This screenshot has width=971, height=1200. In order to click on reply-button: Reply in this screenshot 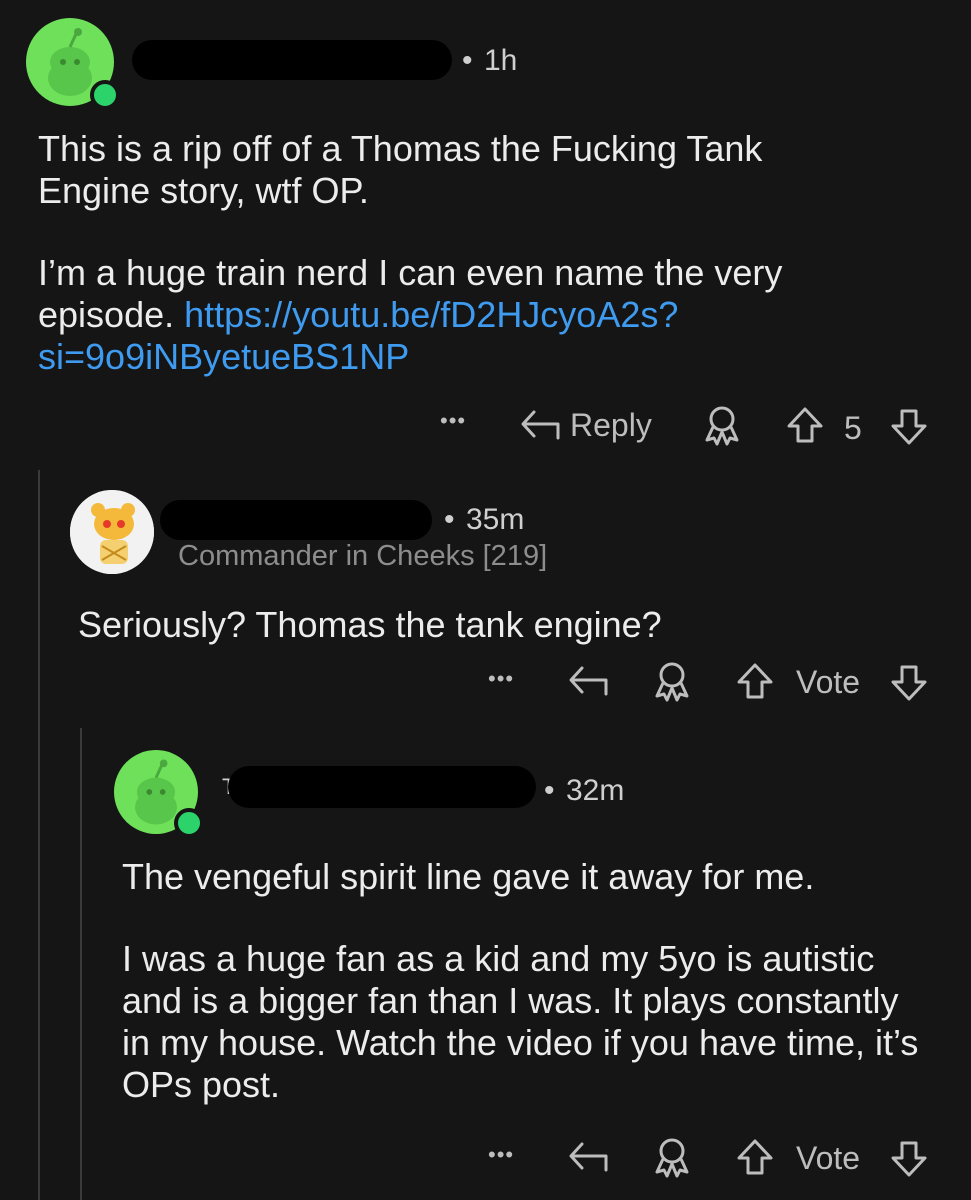, I will do `click(586, 425)`.